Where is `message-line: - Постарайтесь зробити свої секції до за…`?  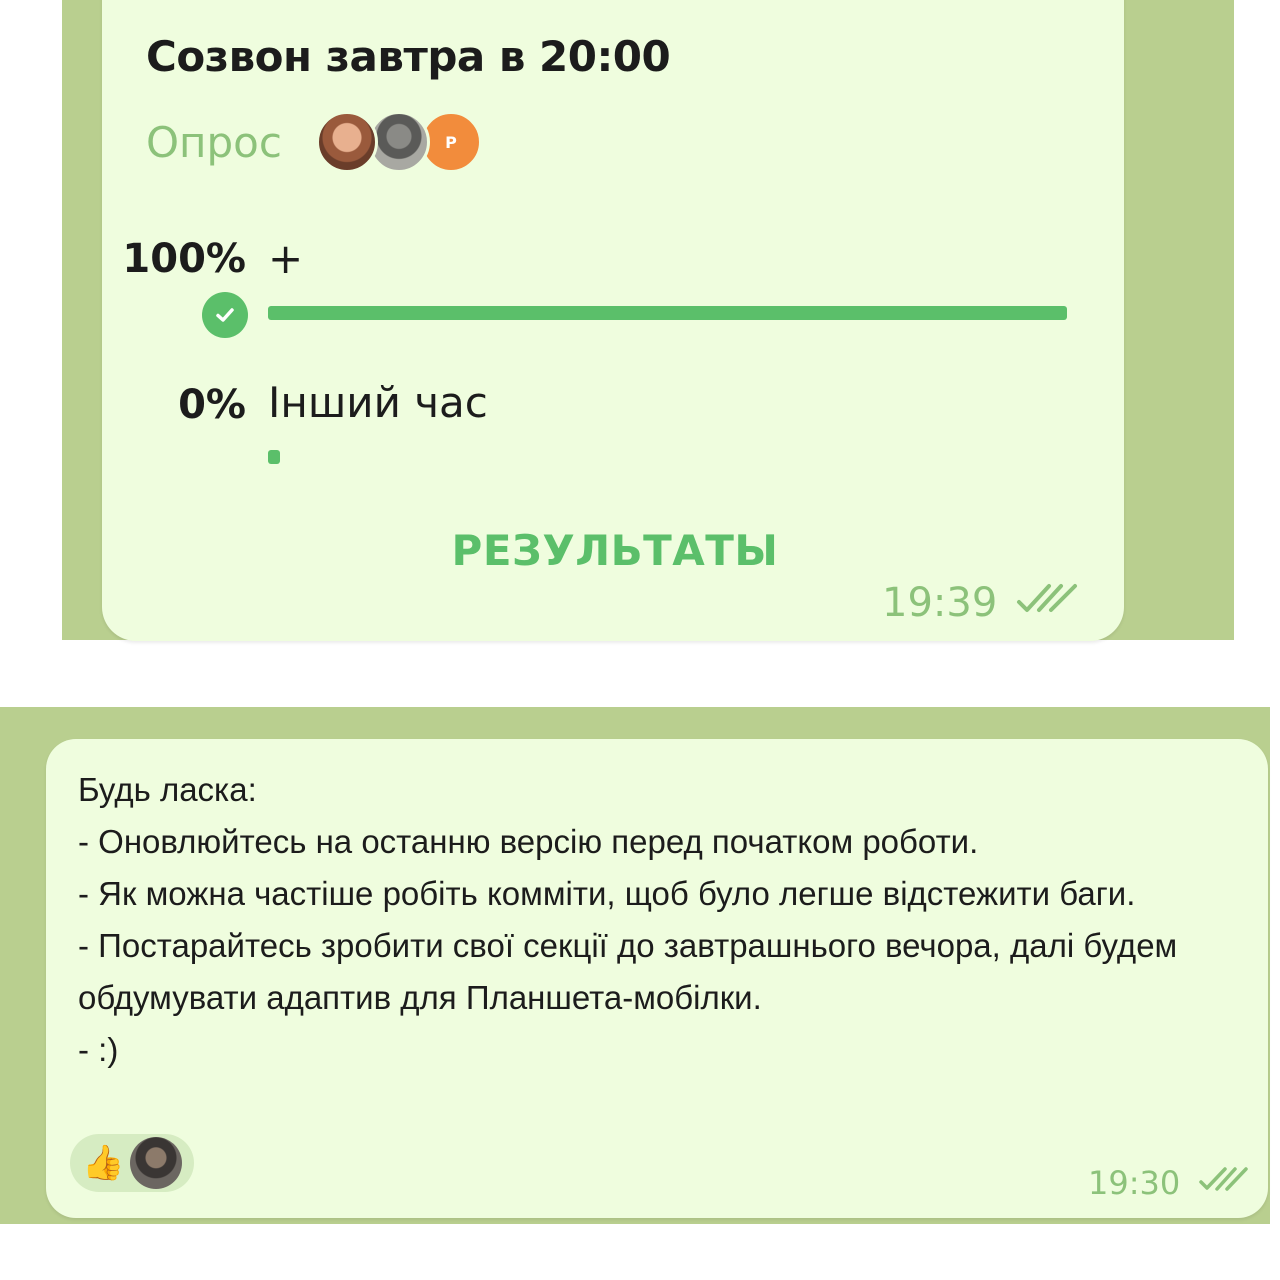
message-line: - Постарайтесь зробити свої секції до за… is located at coordinates (628, 971).